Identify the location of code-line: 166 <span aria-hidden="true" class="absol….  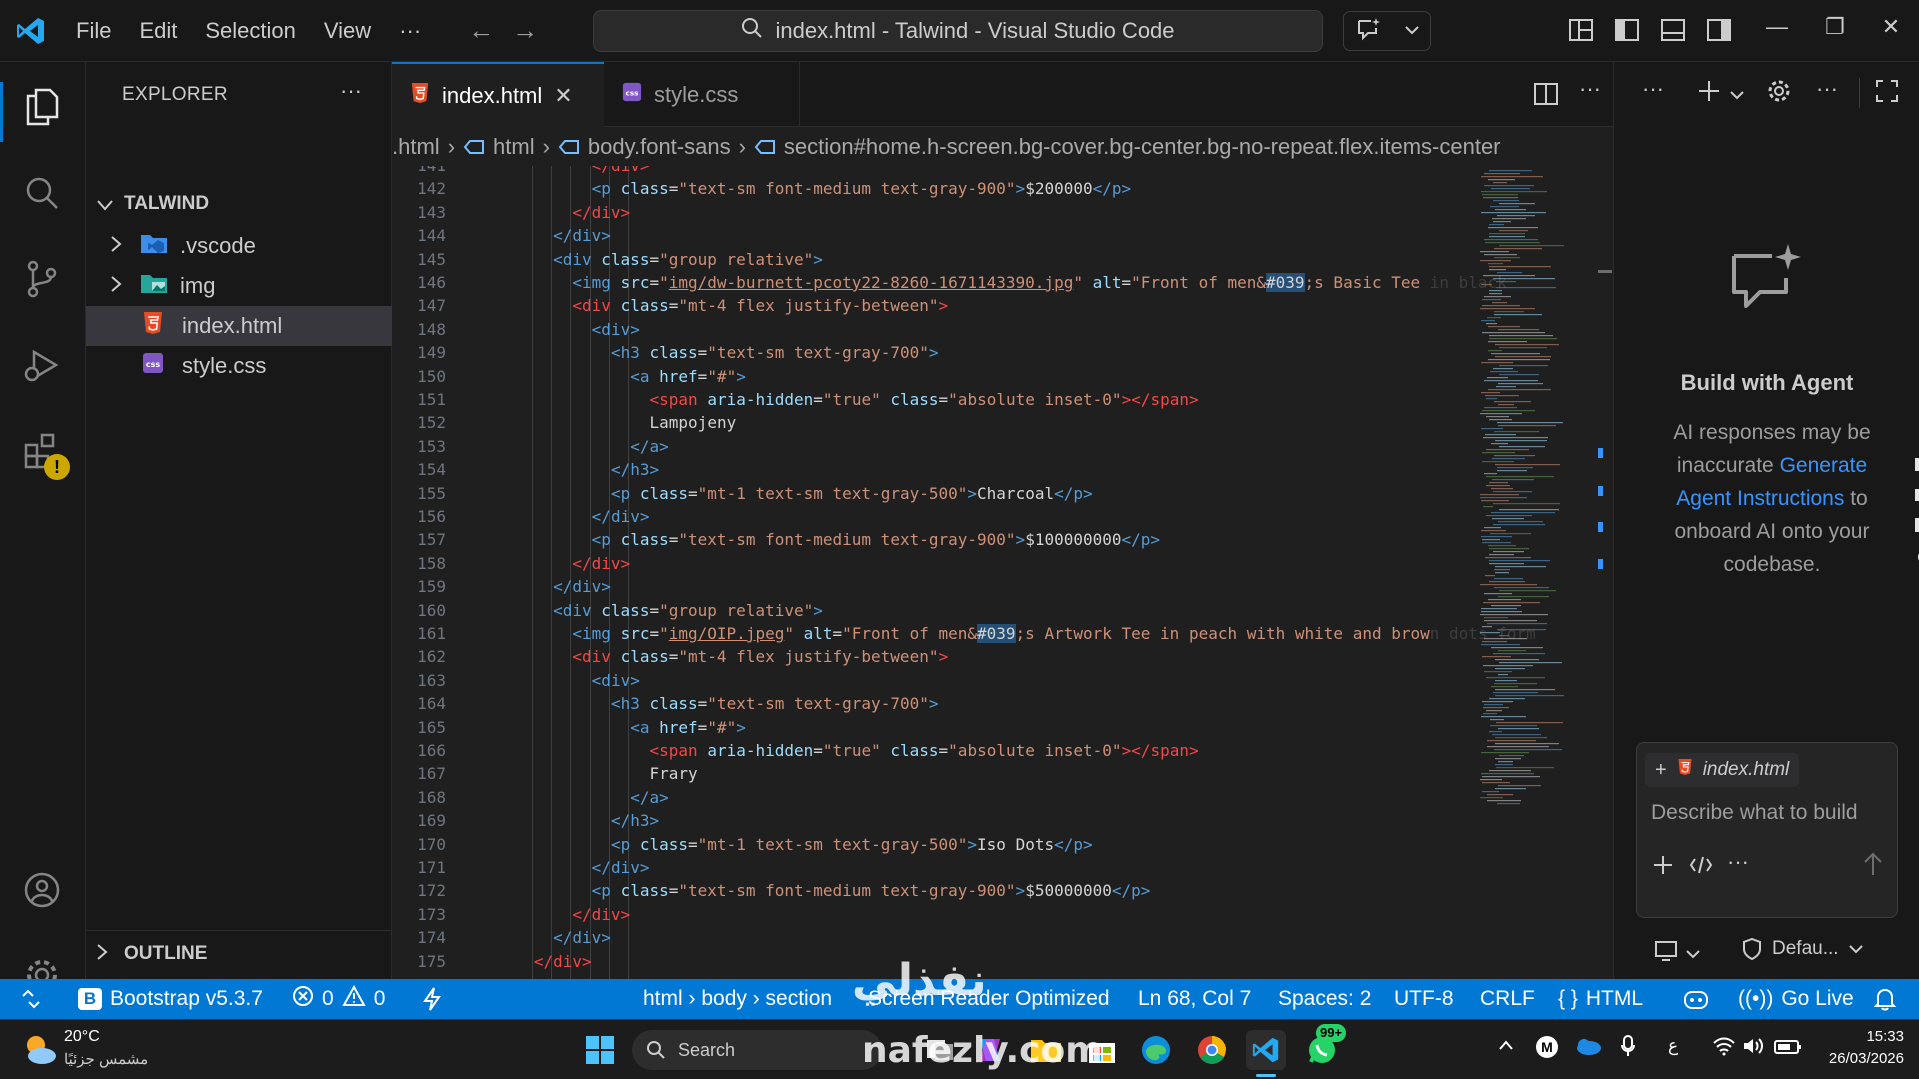
(1002, 750).